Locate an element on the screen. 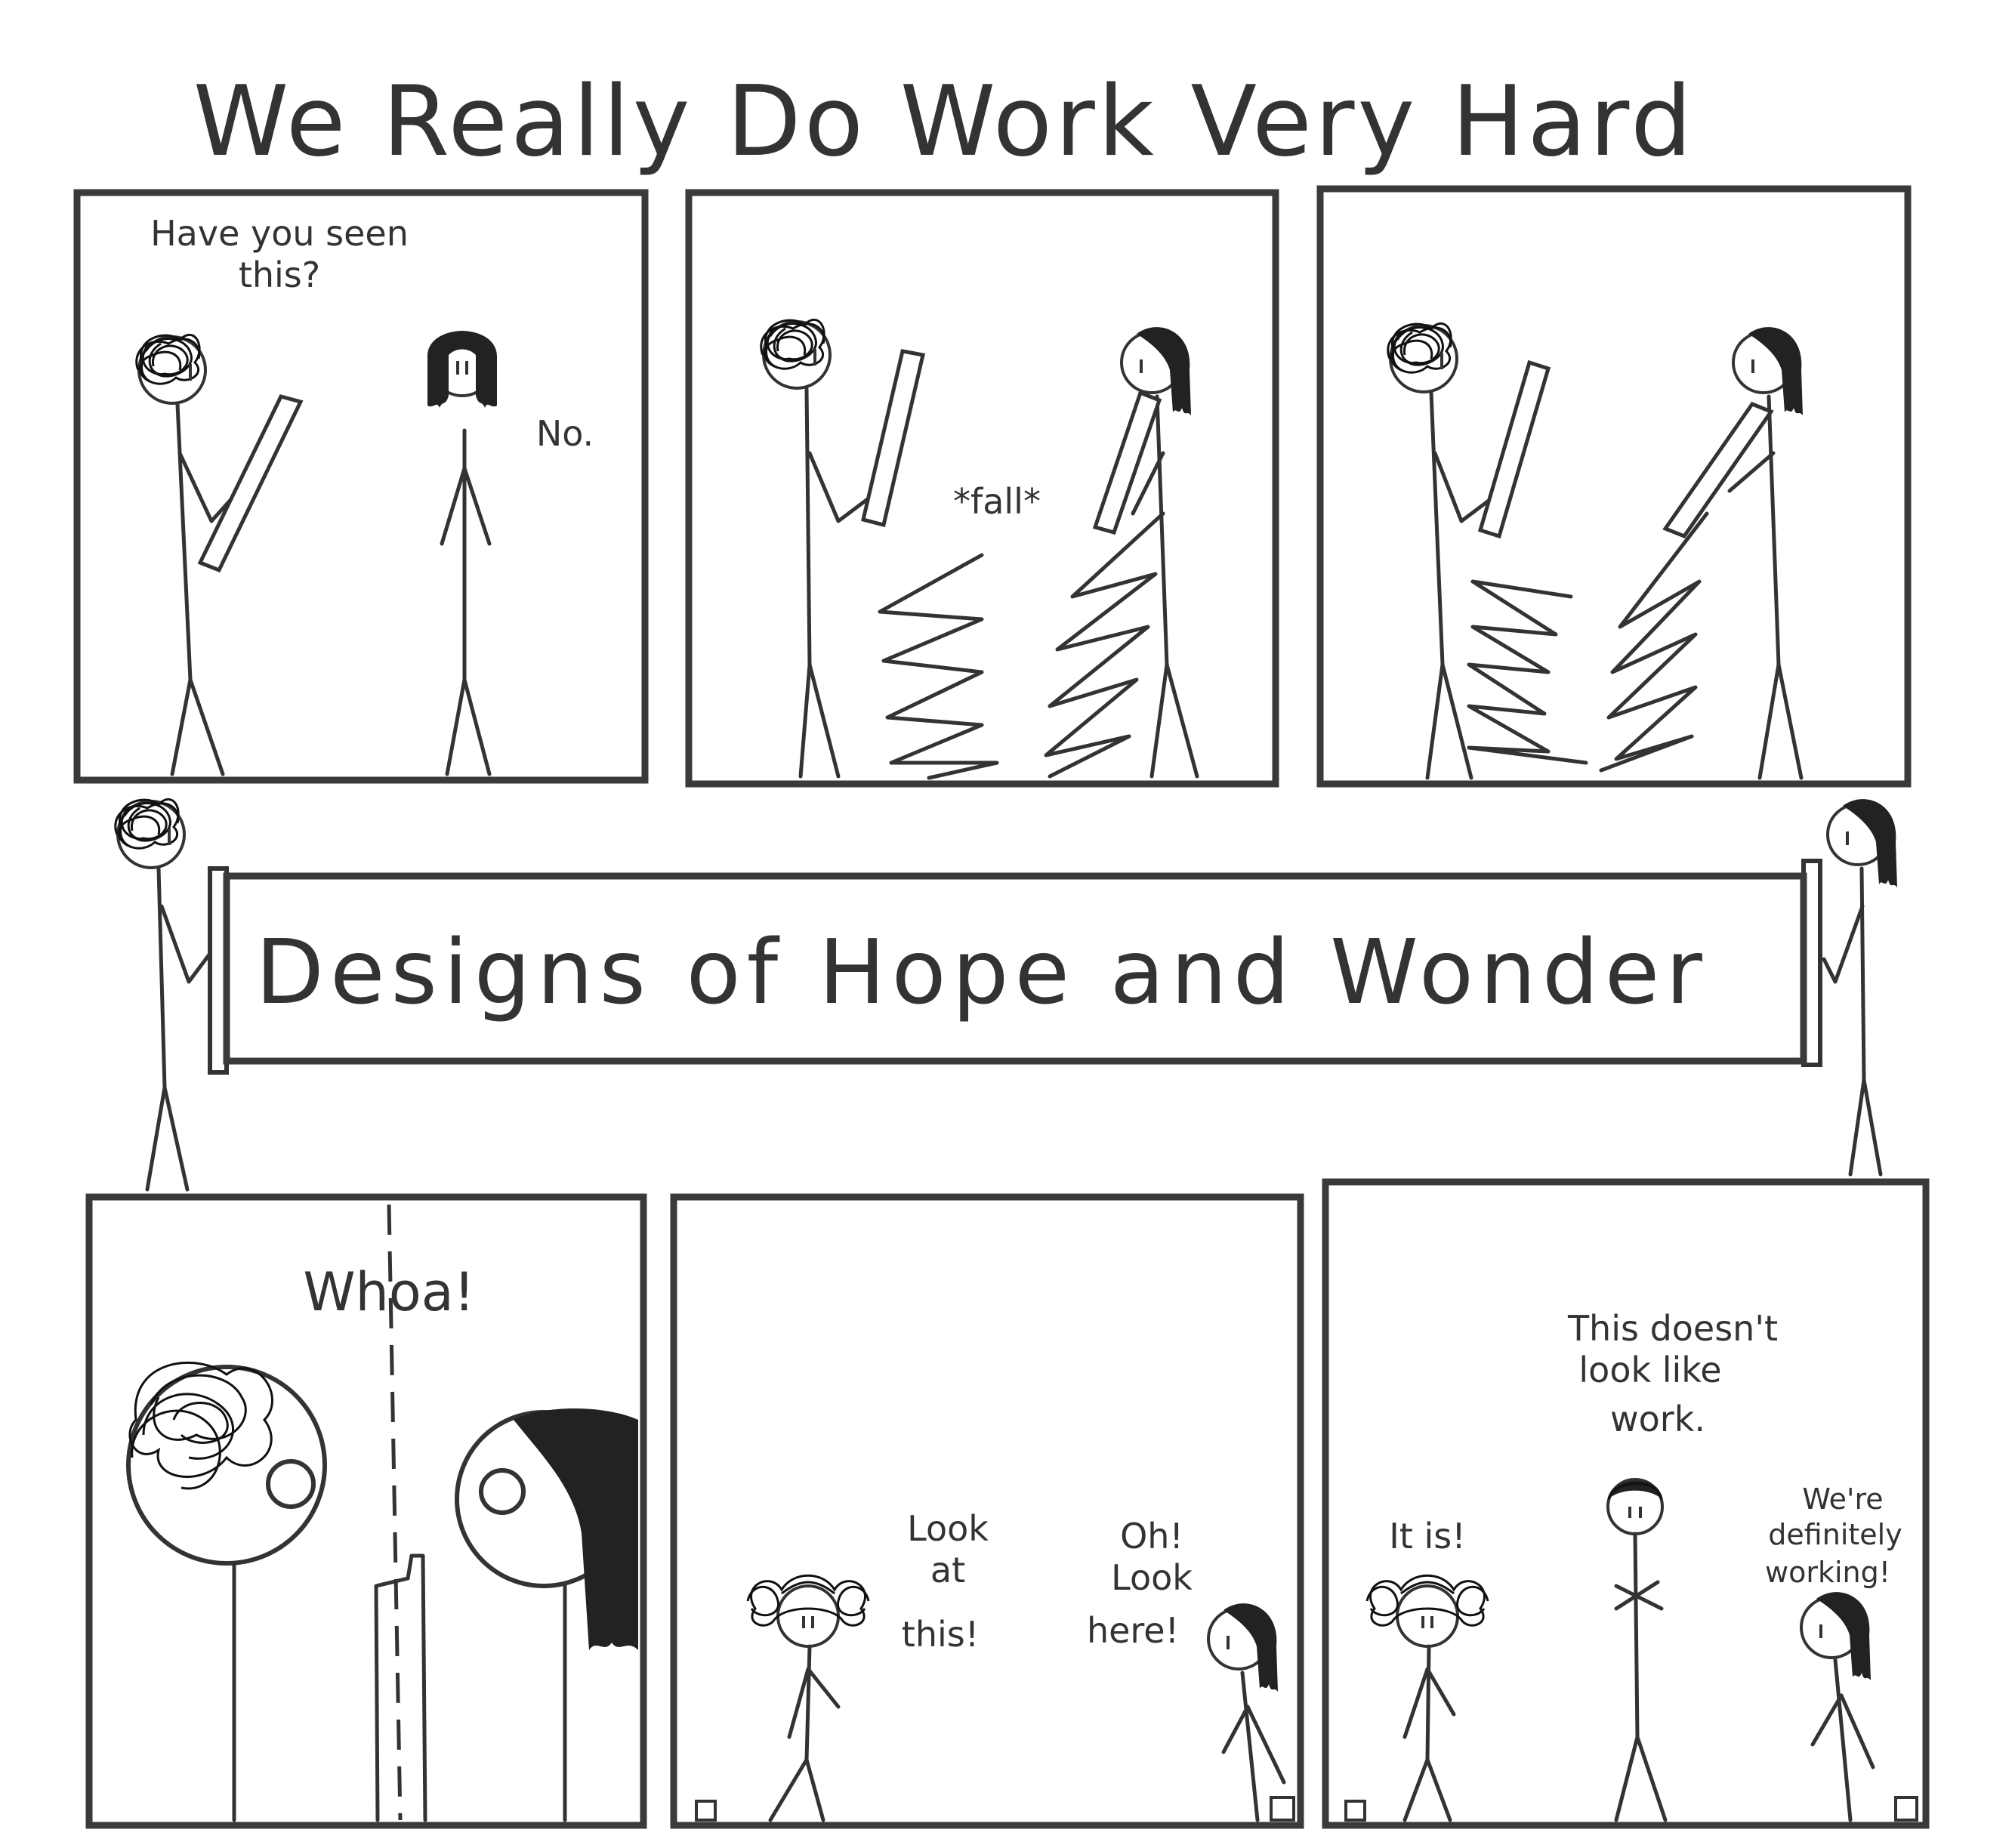  panel-6-speech-a: It is! is located at coordinates (1427, 1536).